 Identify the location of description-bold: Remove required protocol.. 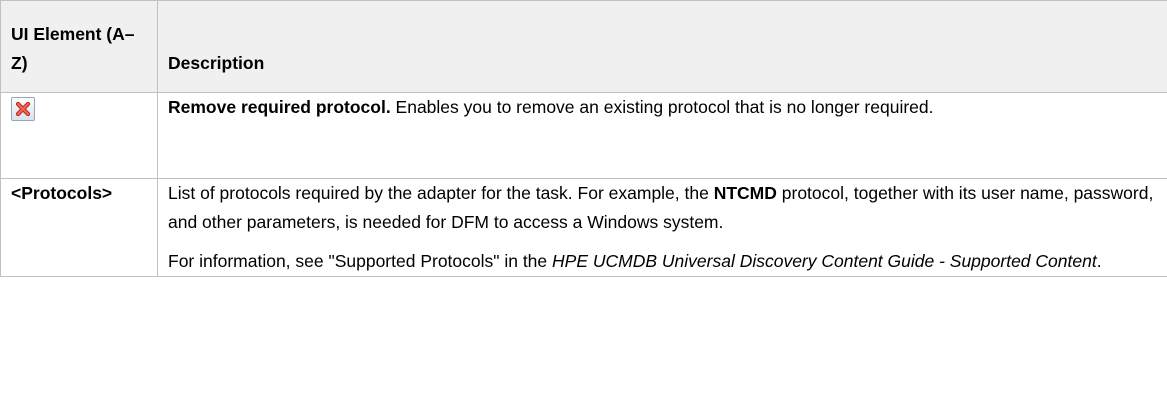
(279, 107).